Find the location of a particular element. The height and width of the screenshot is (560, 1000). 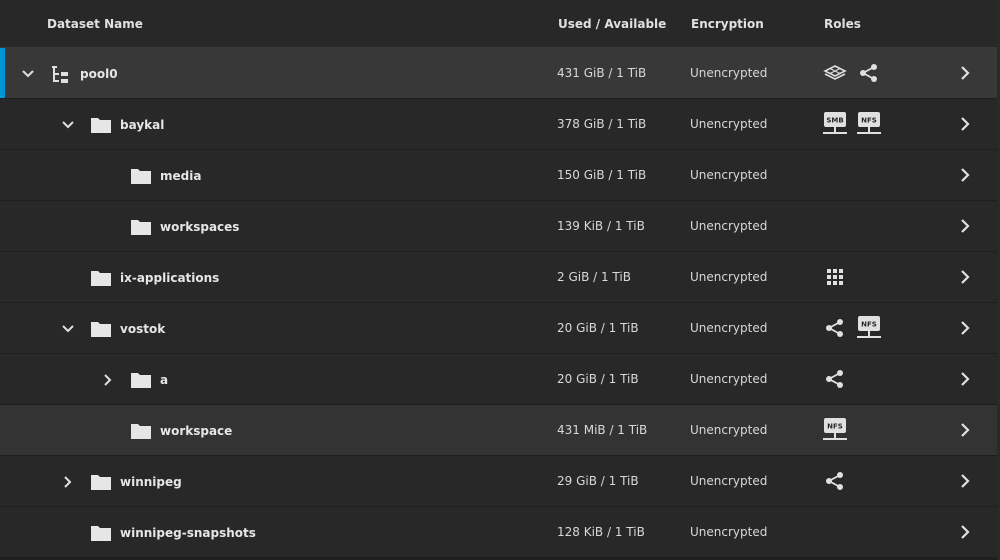

header-encryption: Encryption is located at coordinates (727, 24).